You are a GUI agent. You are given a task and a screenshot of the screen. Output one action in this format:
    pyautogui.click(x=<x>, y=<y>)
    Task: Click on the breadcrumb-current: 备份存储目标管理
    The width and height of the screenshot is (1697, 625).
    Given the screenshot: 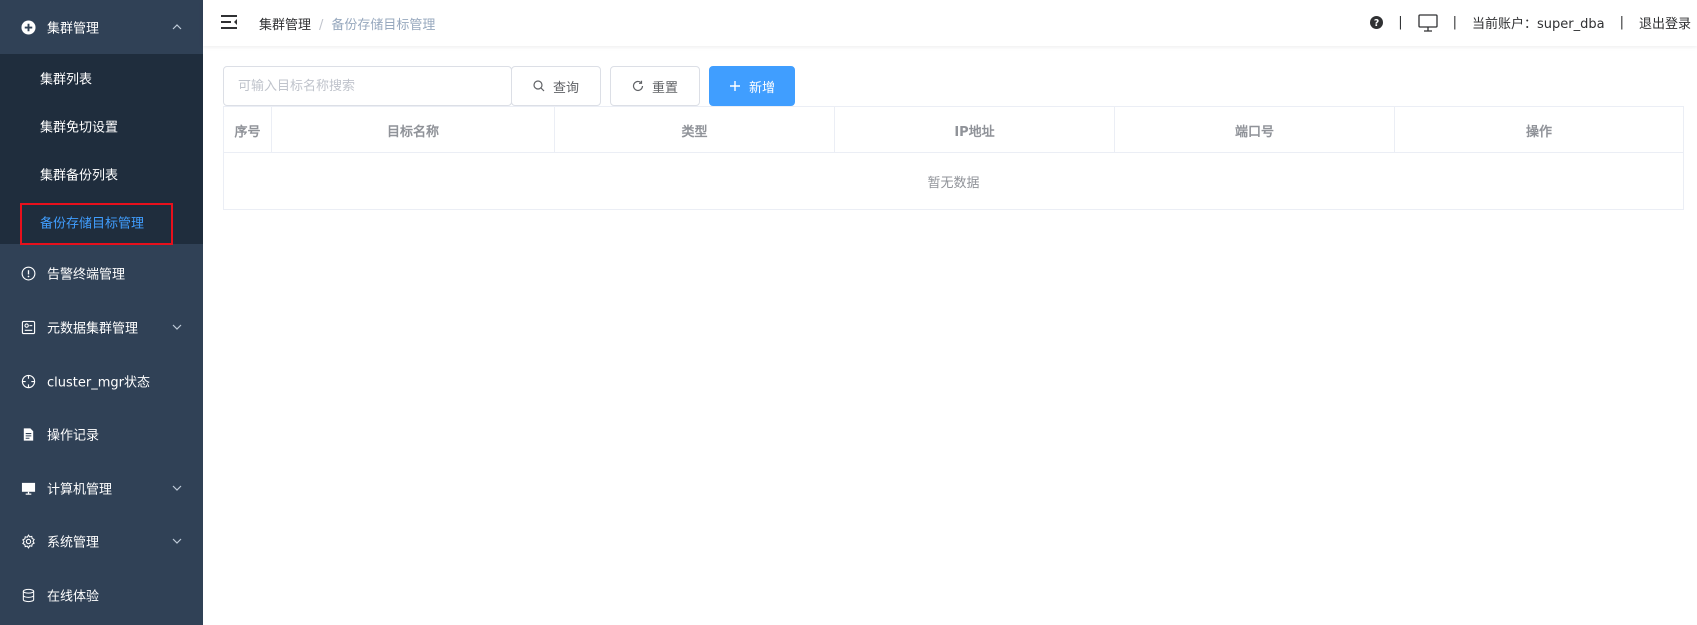 What is the action you would take?
    pyautogui.click(x=383, y=25)
    